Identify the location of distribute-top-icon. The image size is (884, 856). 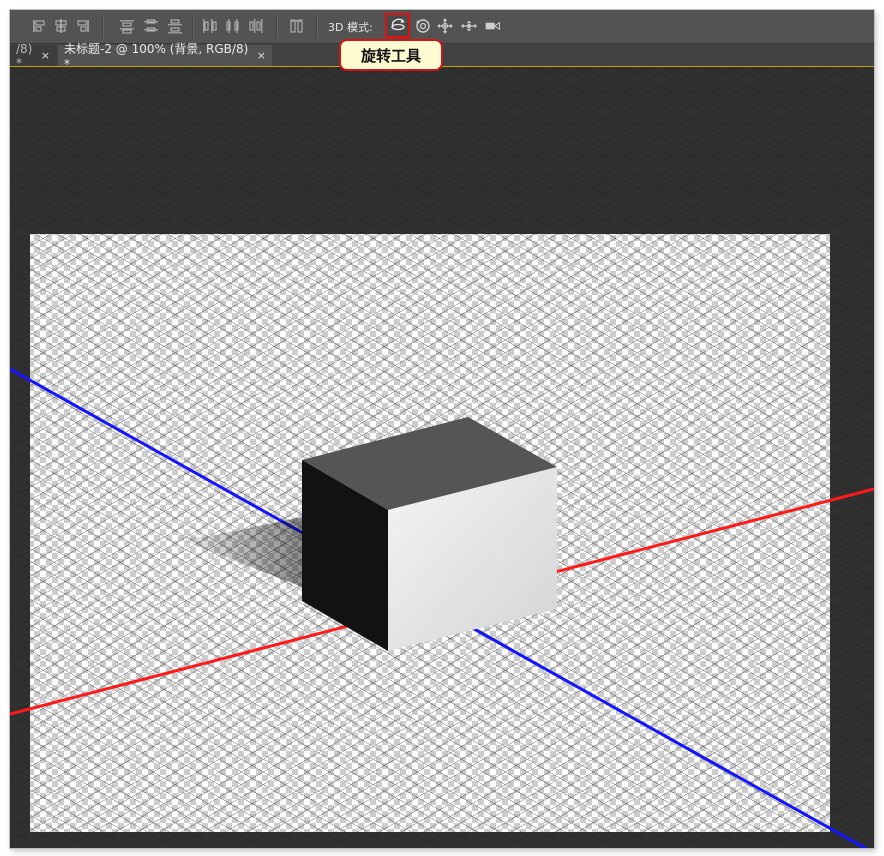
(127, 26).